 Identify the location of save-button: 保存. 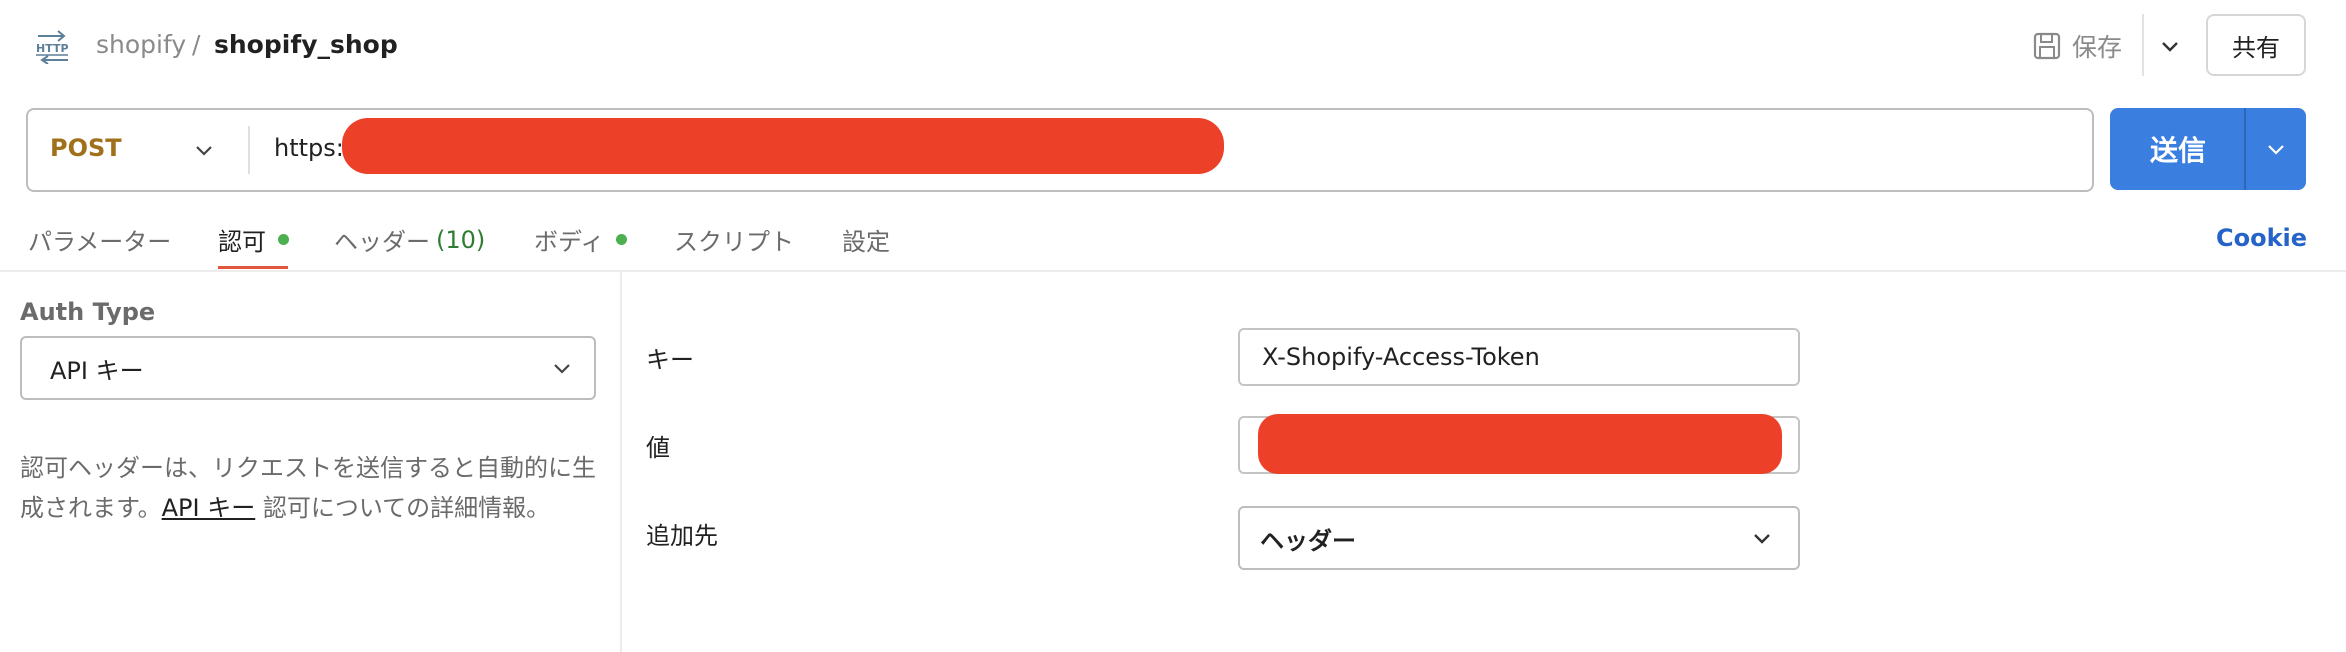
(2077, 46).